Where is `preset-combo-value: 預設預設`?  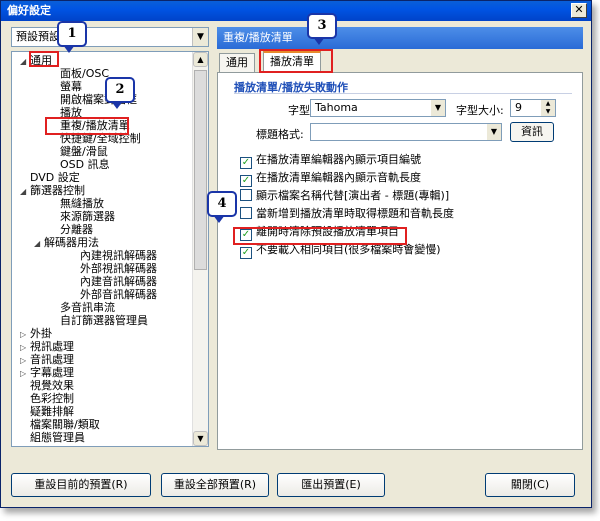 preset-combo-value: 預設預設 is located at coordinates (38, 36).